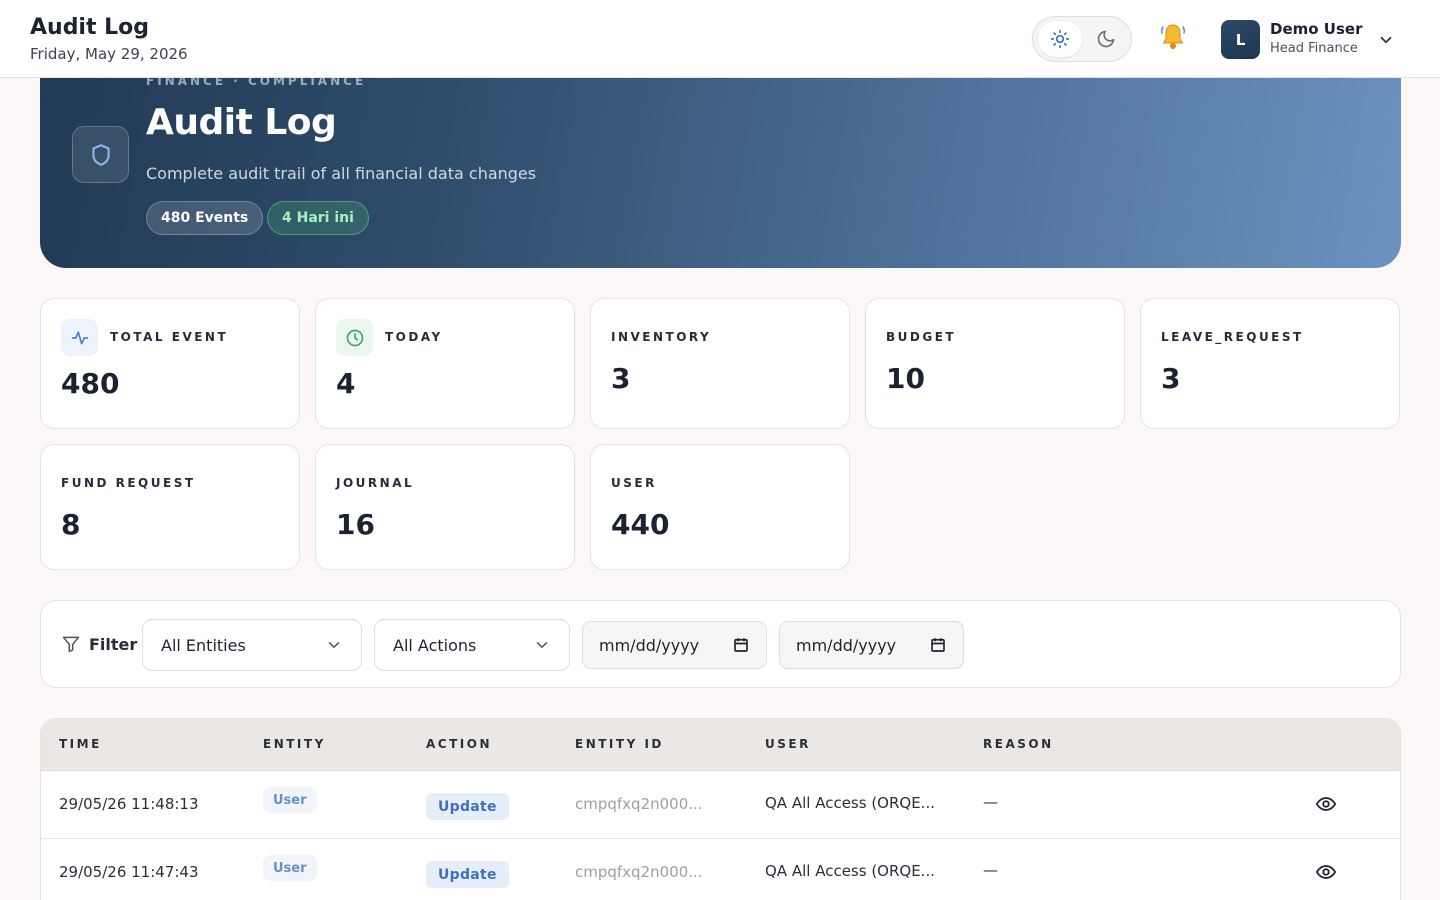 The image size is (1440, 900). I want to click on moon-icon, so click(1106, 39).